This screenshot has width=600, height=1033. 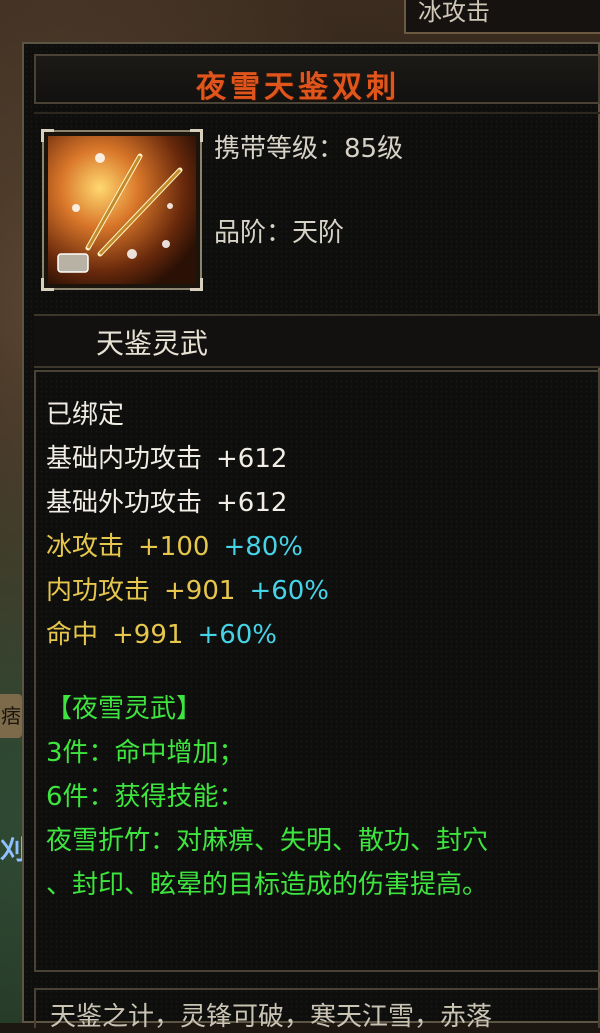 I want to click on stat-line: 基础外功攻击 +612, so click(x=166, y=500).